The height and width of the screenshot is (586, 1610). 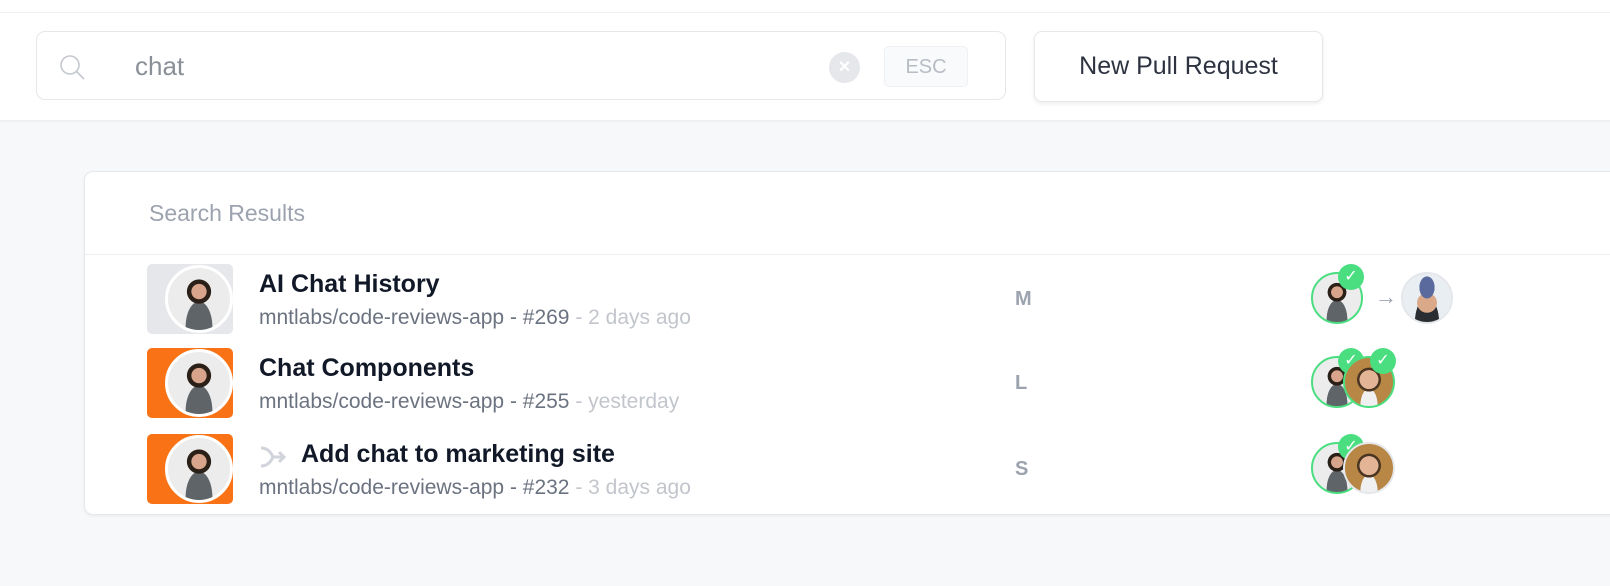 What do you see at coordinates (273, 457) in the screenshot?
I see `merged-icon` at bounding box center [273, 457].